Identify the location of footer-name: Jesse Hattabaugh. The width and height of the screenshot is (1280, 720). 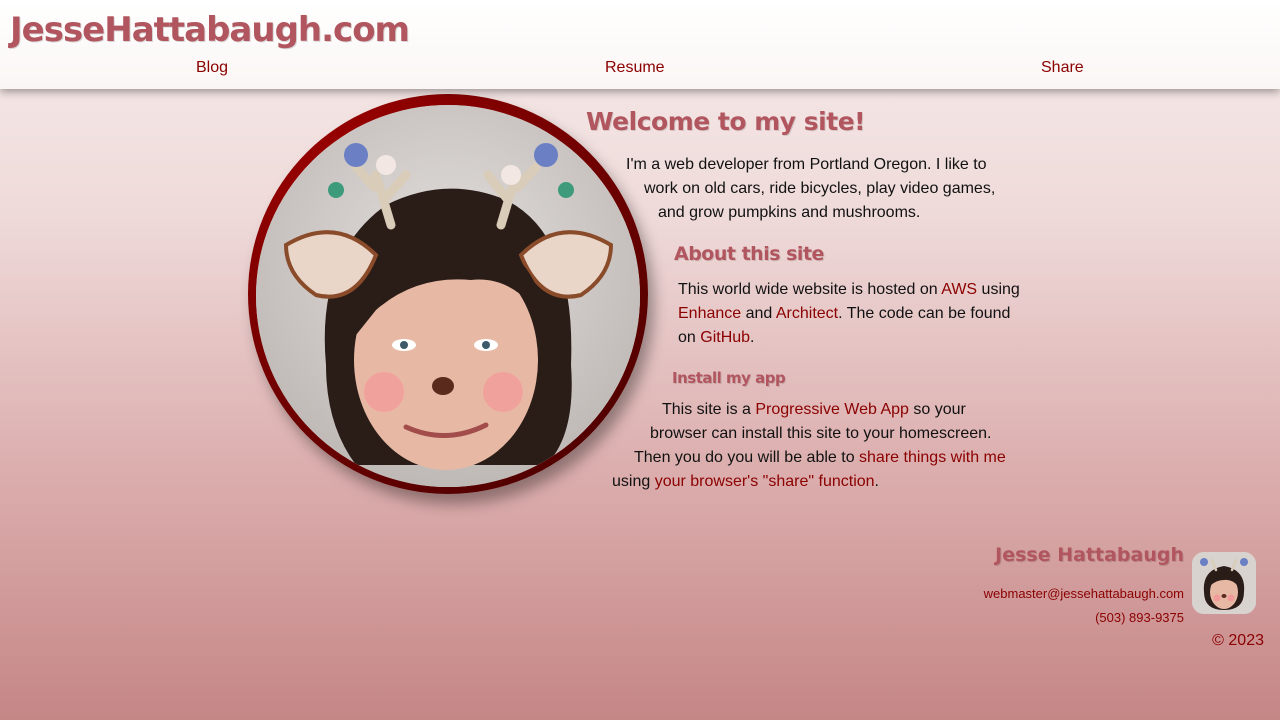
(1089, 555).